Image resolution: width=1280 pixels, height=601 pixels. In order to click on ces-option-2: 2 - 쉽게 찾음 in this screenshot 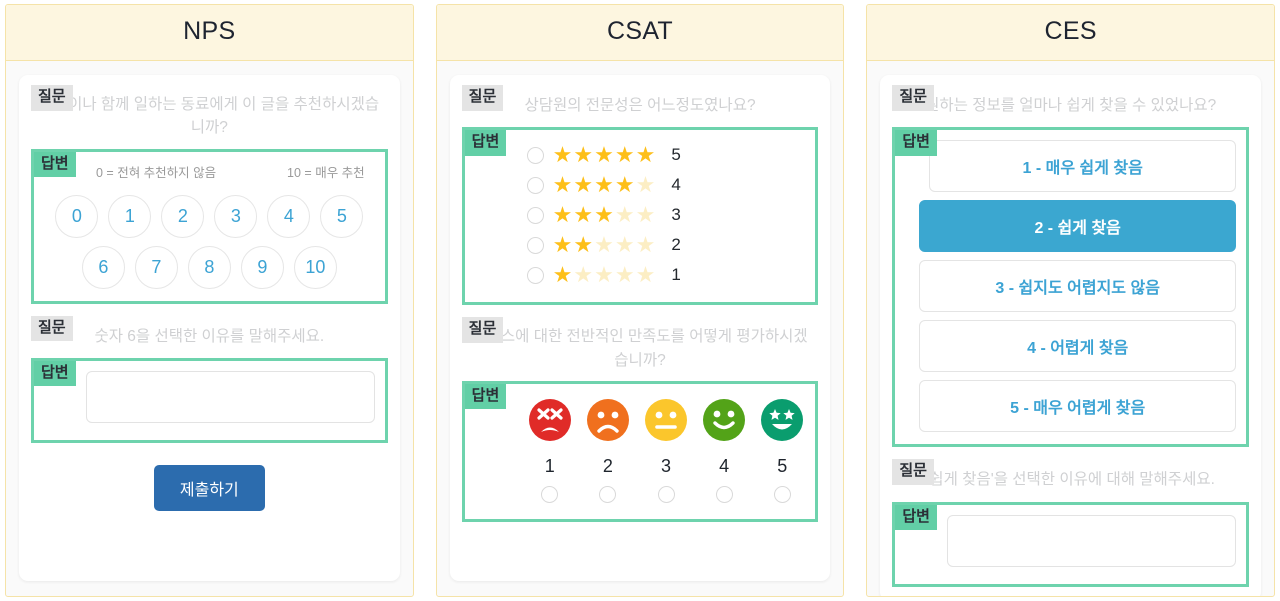, I will do `click(1078, 226)`.